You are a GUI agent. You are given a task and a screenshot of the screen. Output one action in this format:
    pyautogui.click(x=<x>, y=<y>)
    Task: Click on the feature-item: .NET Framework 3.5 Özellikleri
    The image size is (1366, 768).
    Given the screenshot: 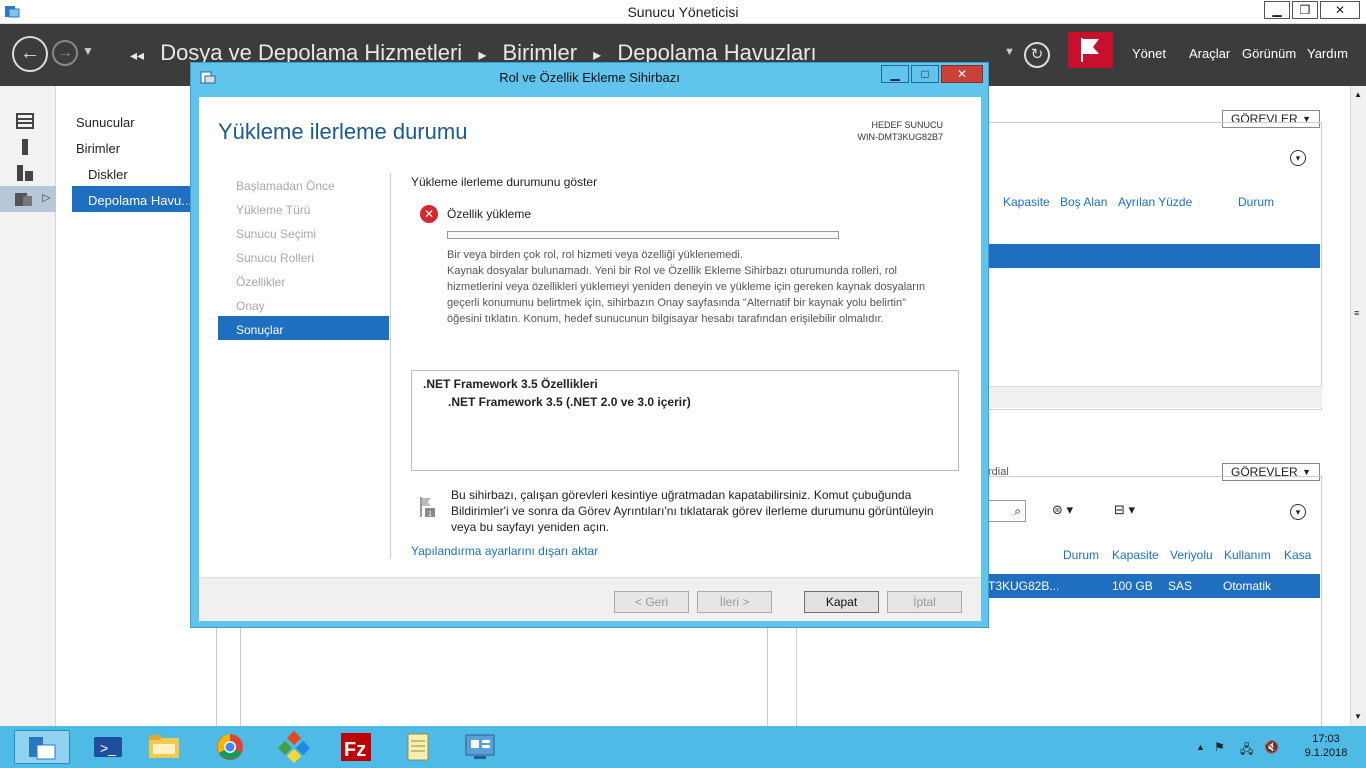 What is the action you would take?
    pyautogui.click(x=510, y=384)
    